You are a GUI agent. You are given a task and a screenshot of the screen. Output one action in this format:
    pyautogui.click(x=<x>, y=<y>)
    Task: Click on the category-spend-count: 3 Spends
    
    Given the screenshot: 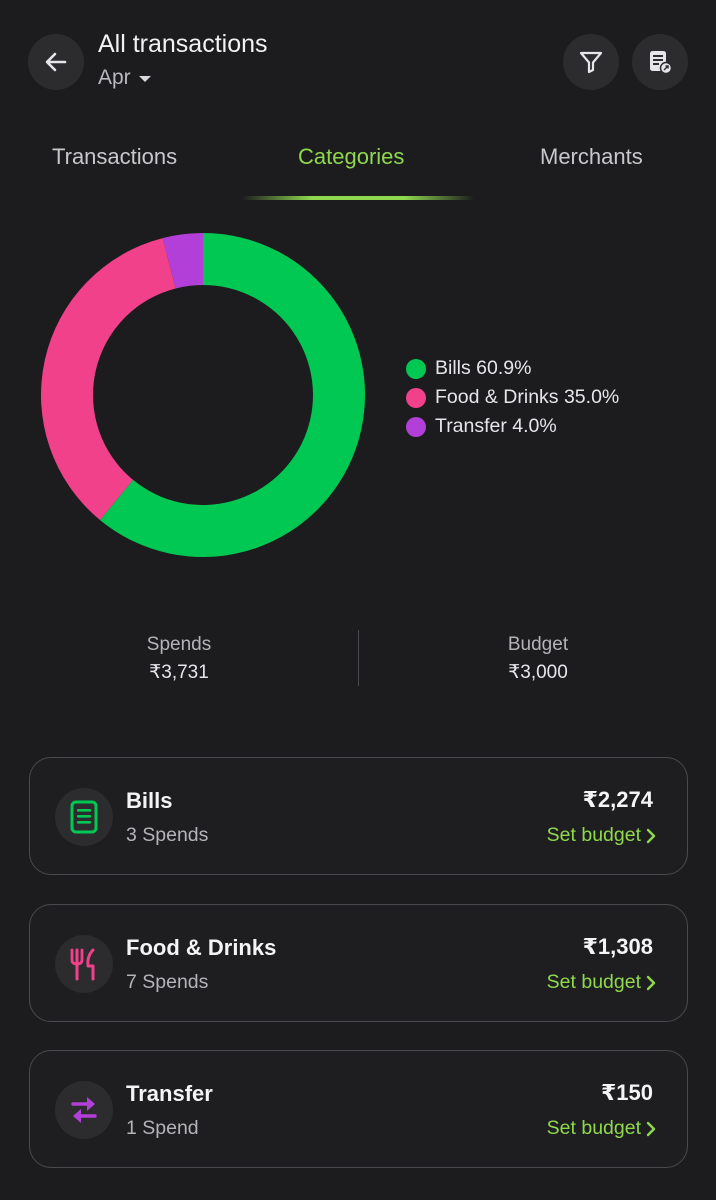 What is the action you would take?
    pyautogui.click(x=167, y=835)
    